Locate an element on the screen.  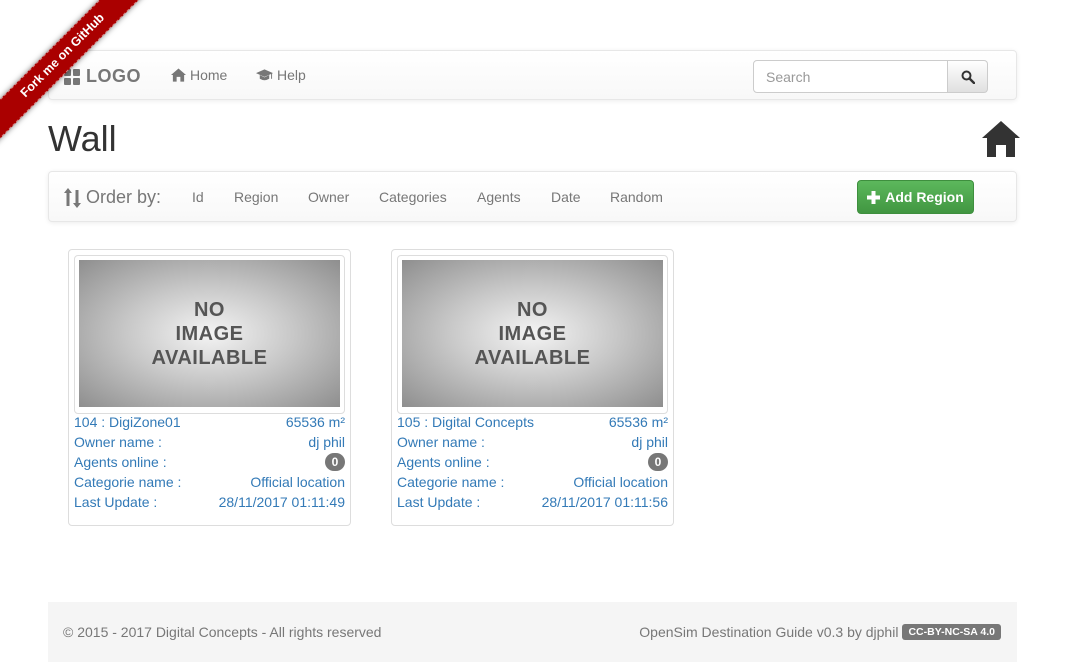
nav-help-link: Help is located at coordinates (281, 75).